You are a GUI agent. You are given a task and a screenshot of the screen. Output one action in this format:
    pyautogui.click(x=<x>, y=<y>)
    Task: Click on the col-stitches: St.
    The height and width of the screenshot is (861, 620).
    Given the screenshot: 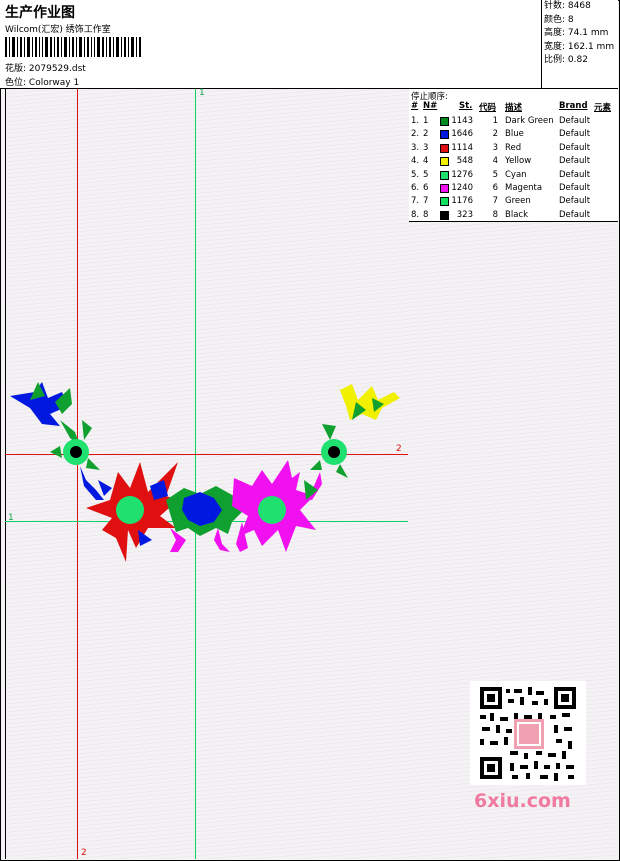 What is the action you would take?
    pyautogui.click(x=466, y=106)
    